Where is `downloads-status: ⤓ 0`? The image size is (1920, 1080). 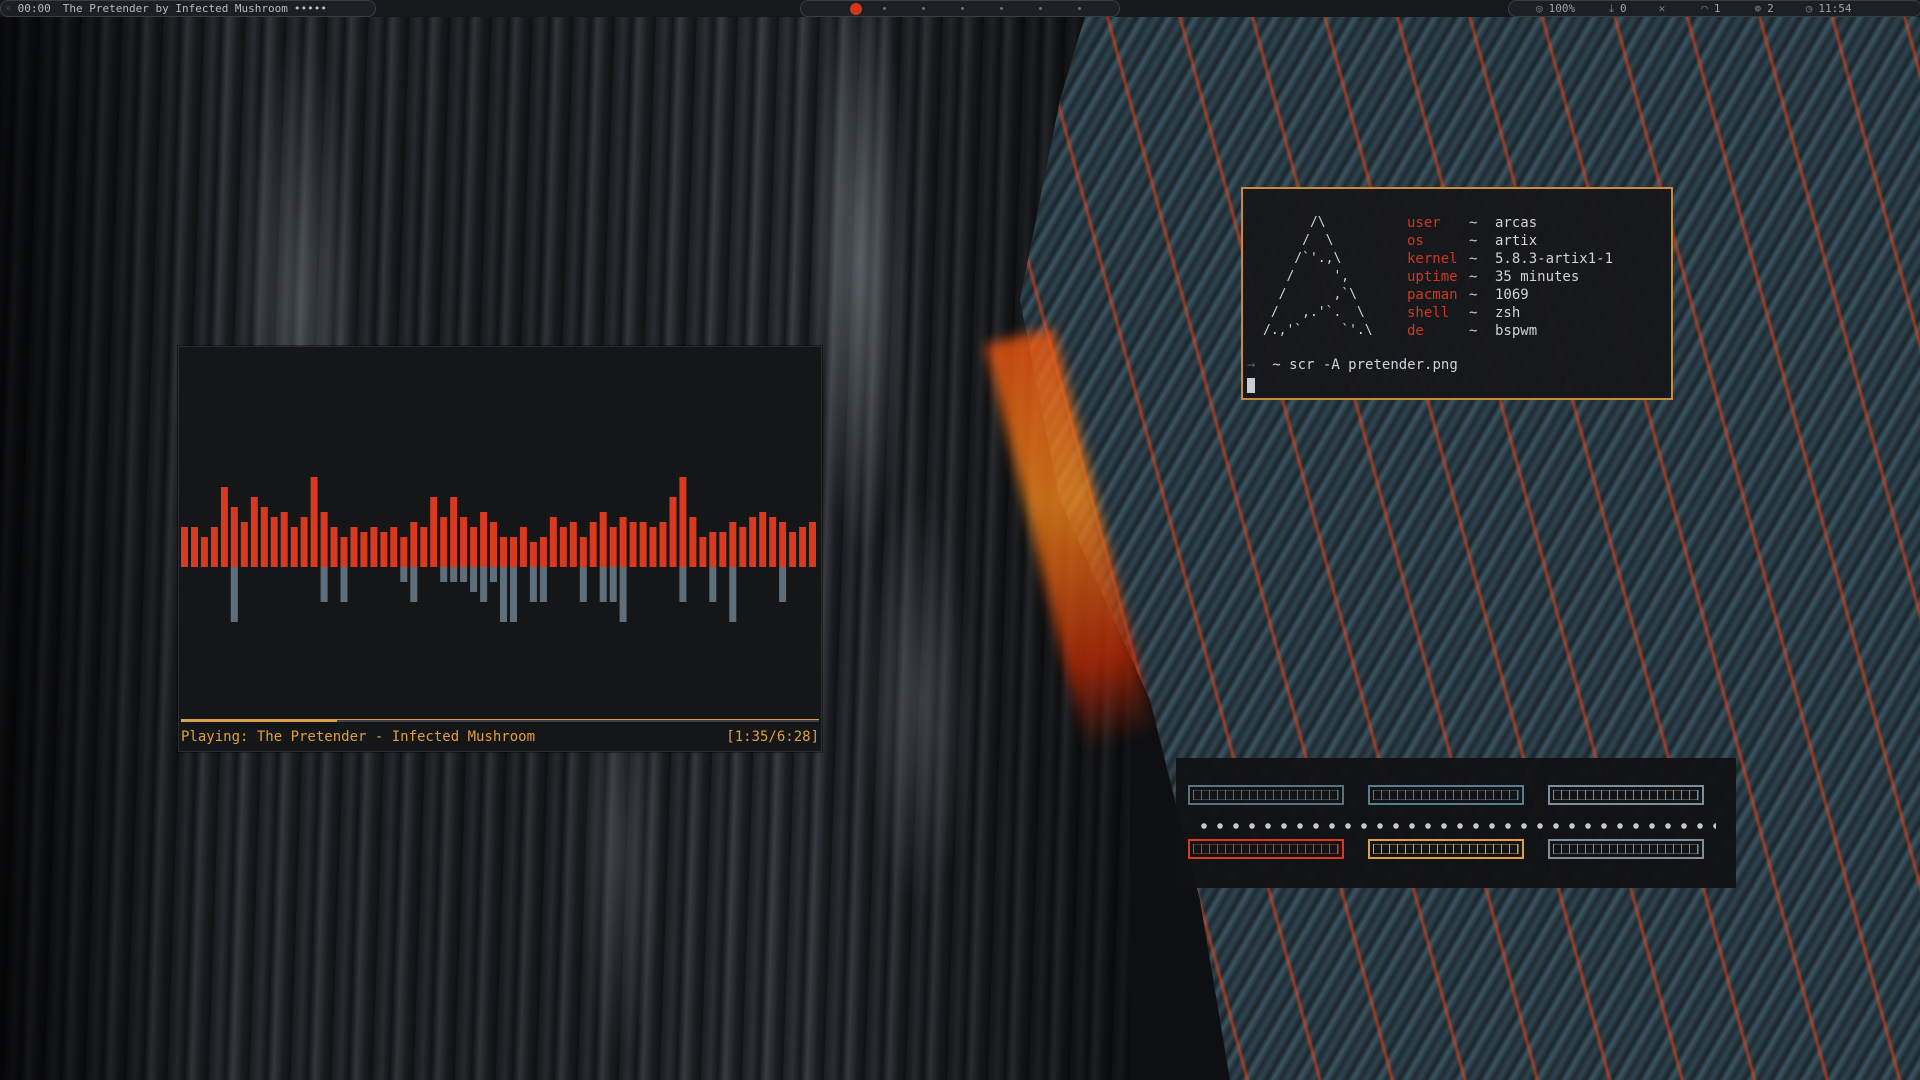 downloads-status: ⤓ 0 is located at coordinates (1618, 8).